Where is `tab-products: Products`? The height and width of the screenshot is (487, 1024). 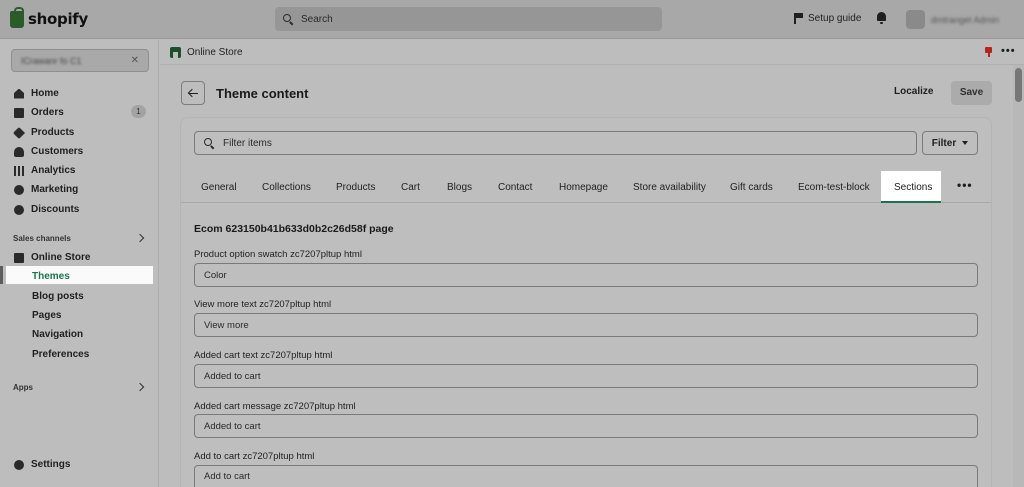
tab-products: Products is located at coordinates (355, 187).